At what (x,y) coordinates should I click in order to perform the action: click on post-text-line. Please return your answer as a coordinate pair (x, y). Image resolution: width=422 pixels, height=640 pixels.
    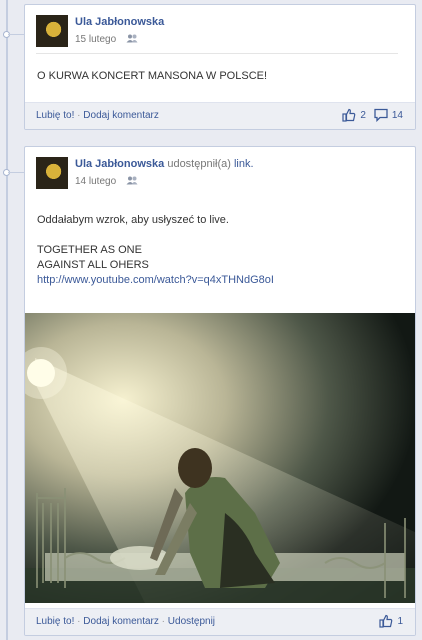
    Looking at the image, I should click on (220, 235).